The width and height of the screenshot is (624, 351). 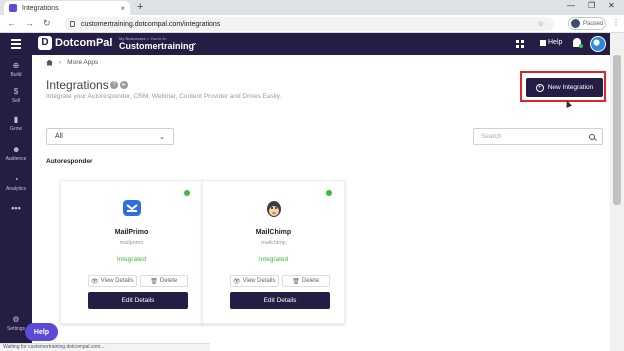 What do you see at coordinates (564, 87) in the screenshot?
I see `new-integration-button: + New Integration` at bounding box center [564, 87].